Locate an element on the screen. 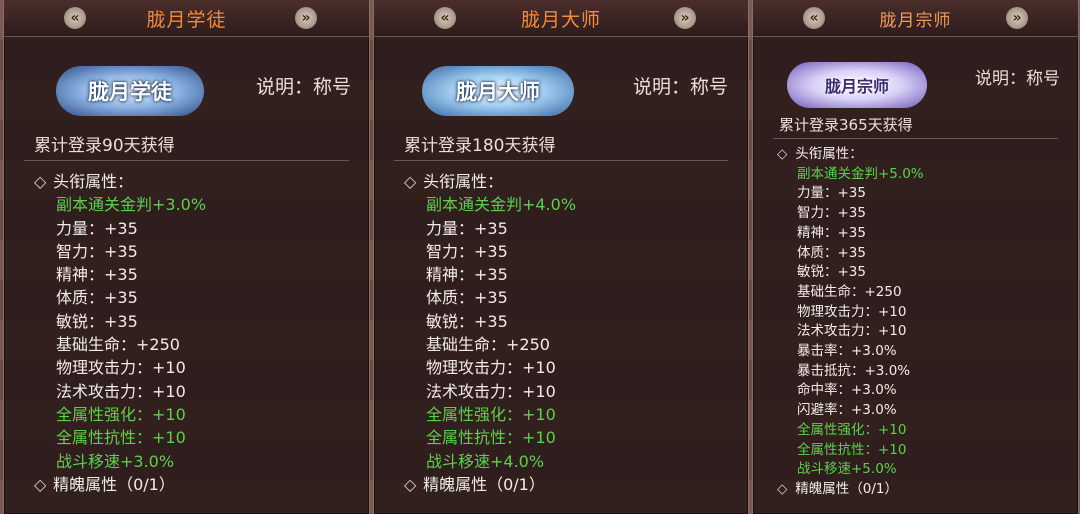 This screenshot has height=514, width=1080. title-badge-text: 胧月学徒 is located at coordinates (130, 91).